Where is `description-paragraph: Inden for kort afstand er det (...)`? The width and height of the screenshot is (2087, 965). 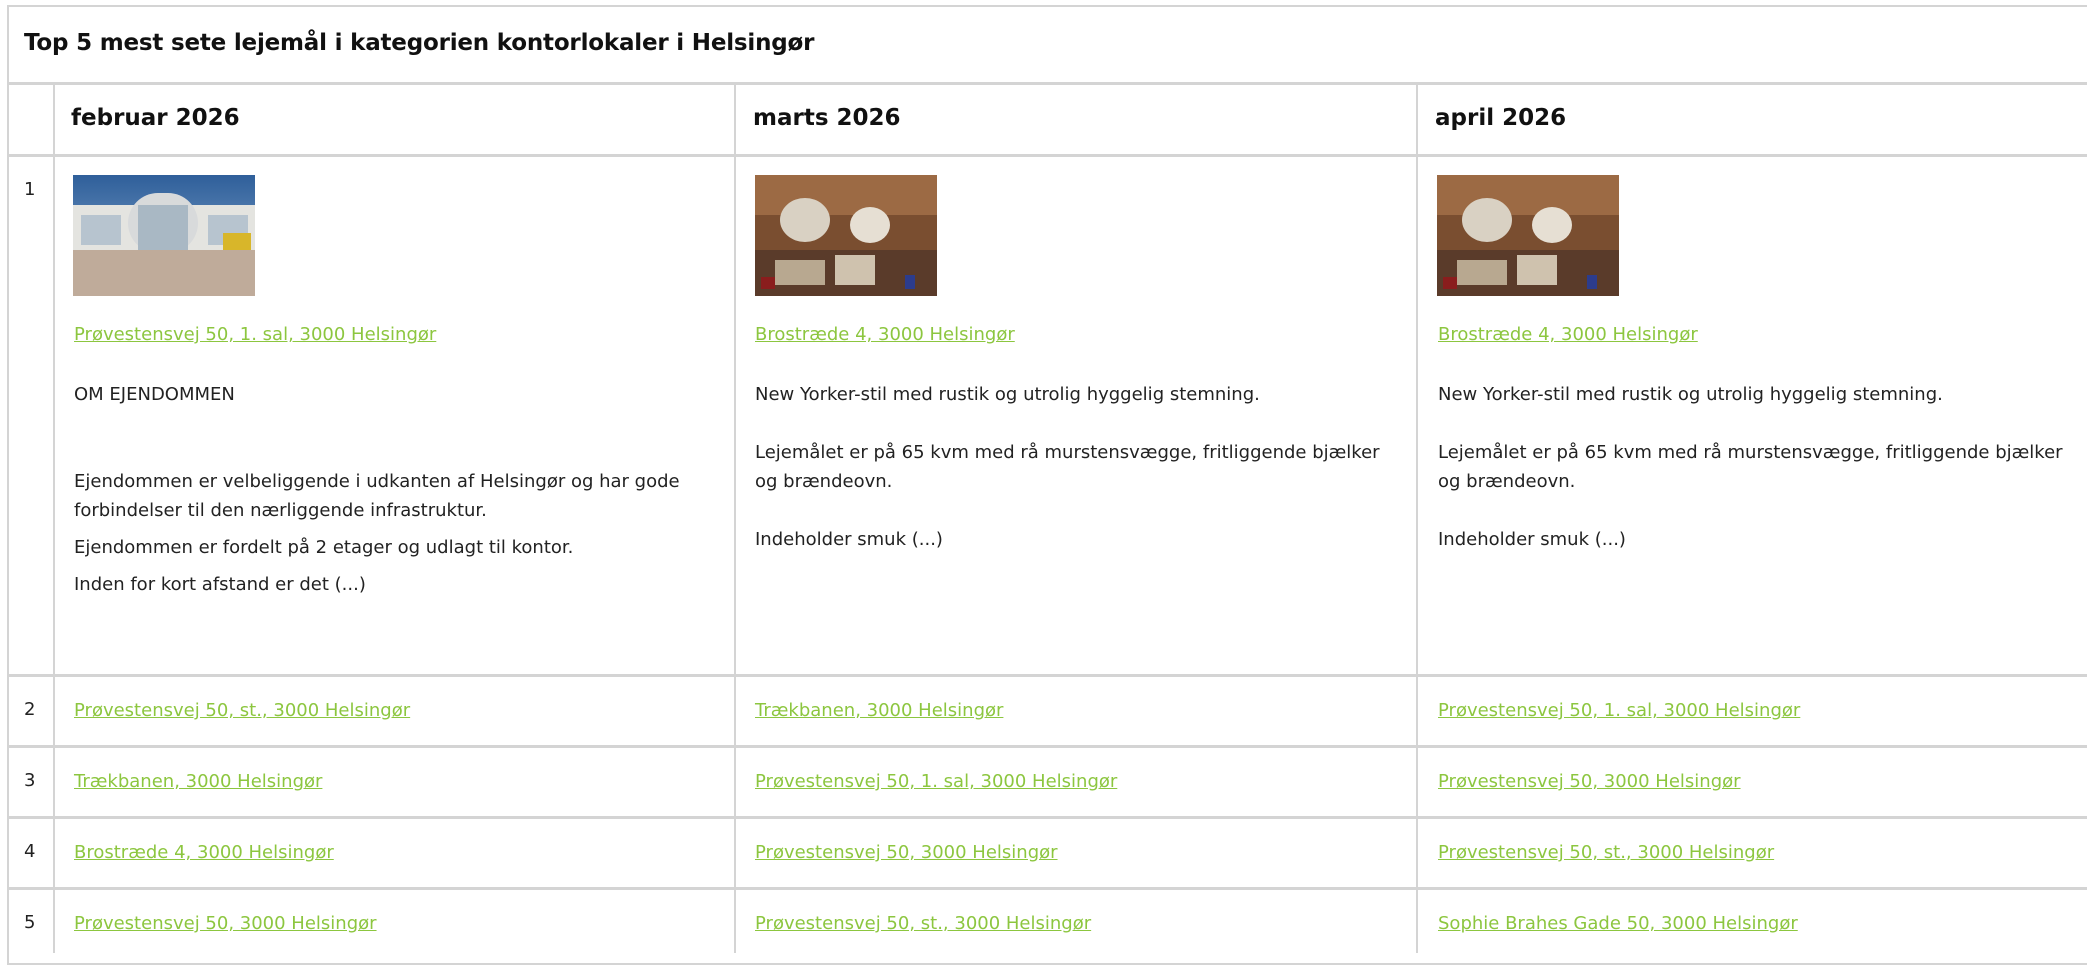 description-paragraph: Inden for kort afstand er det (...) is located at coordinates (220, 584).